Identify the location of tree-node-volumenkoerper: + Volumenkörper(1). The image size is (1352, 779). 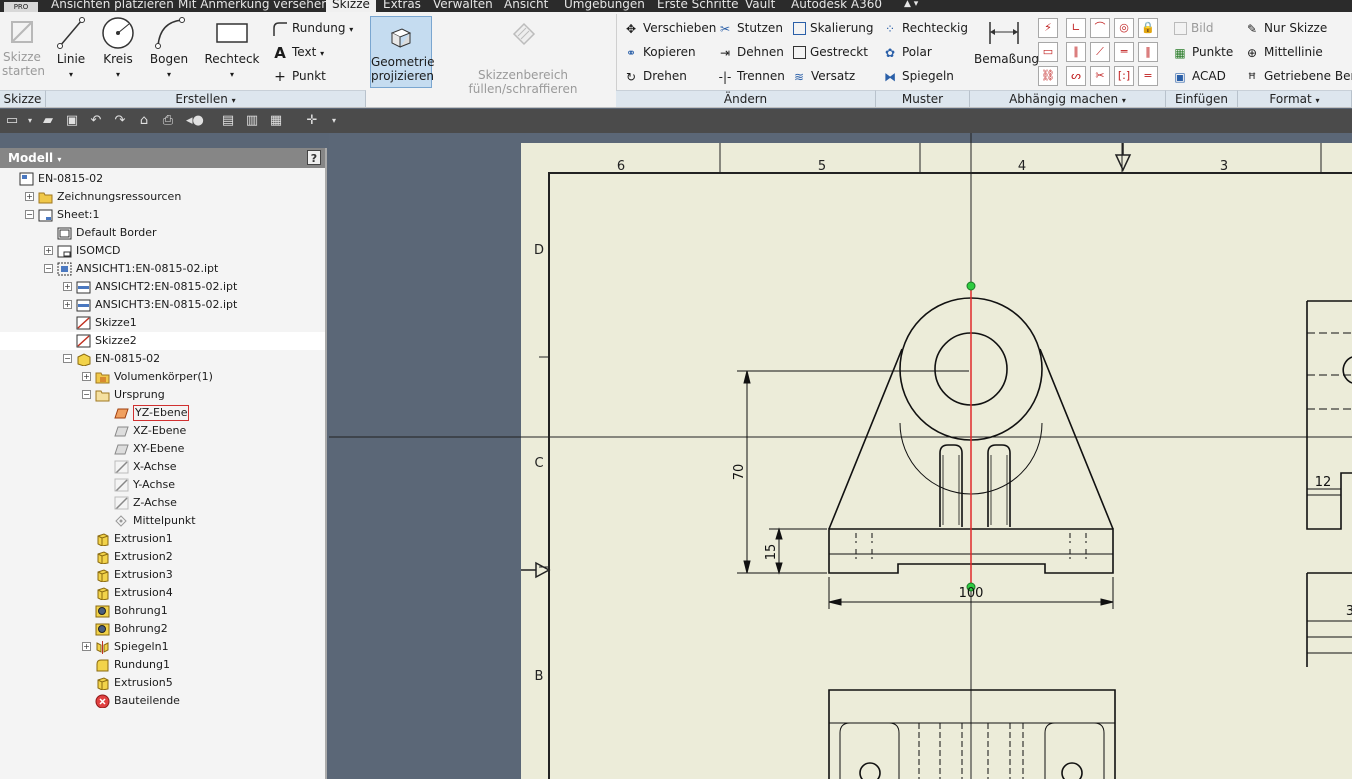
(162, 377).